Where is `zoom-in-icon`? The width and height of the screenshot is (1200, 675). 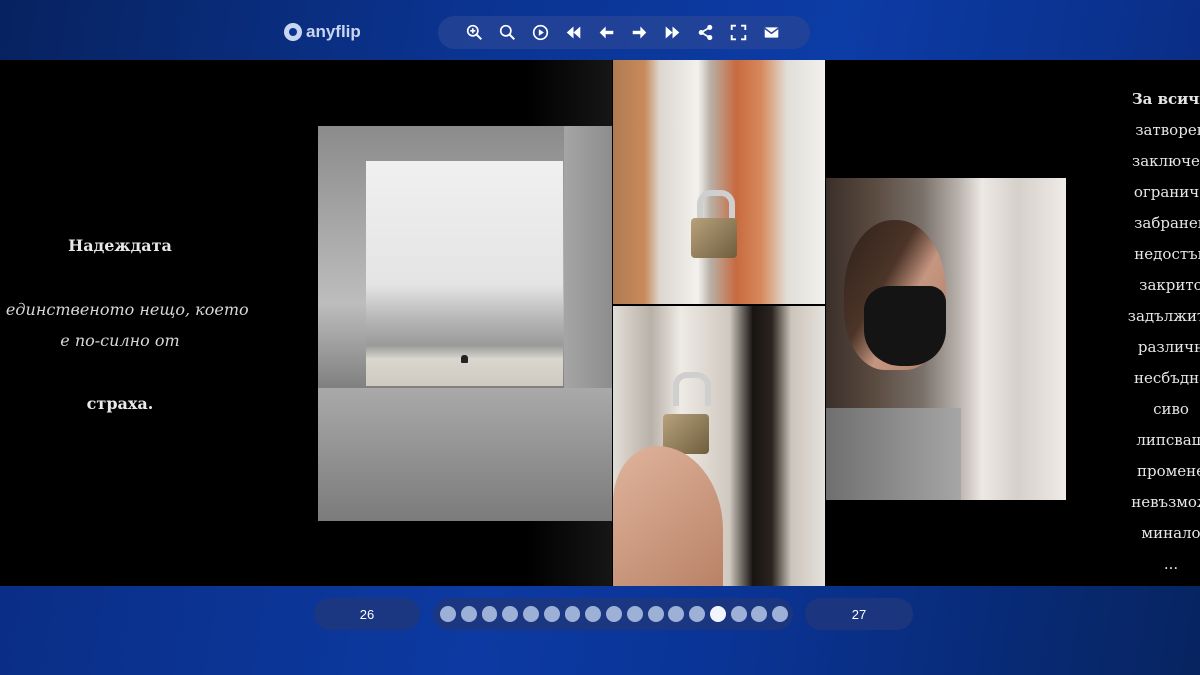
zoom-in-icon is located at coordinates (474, 32).